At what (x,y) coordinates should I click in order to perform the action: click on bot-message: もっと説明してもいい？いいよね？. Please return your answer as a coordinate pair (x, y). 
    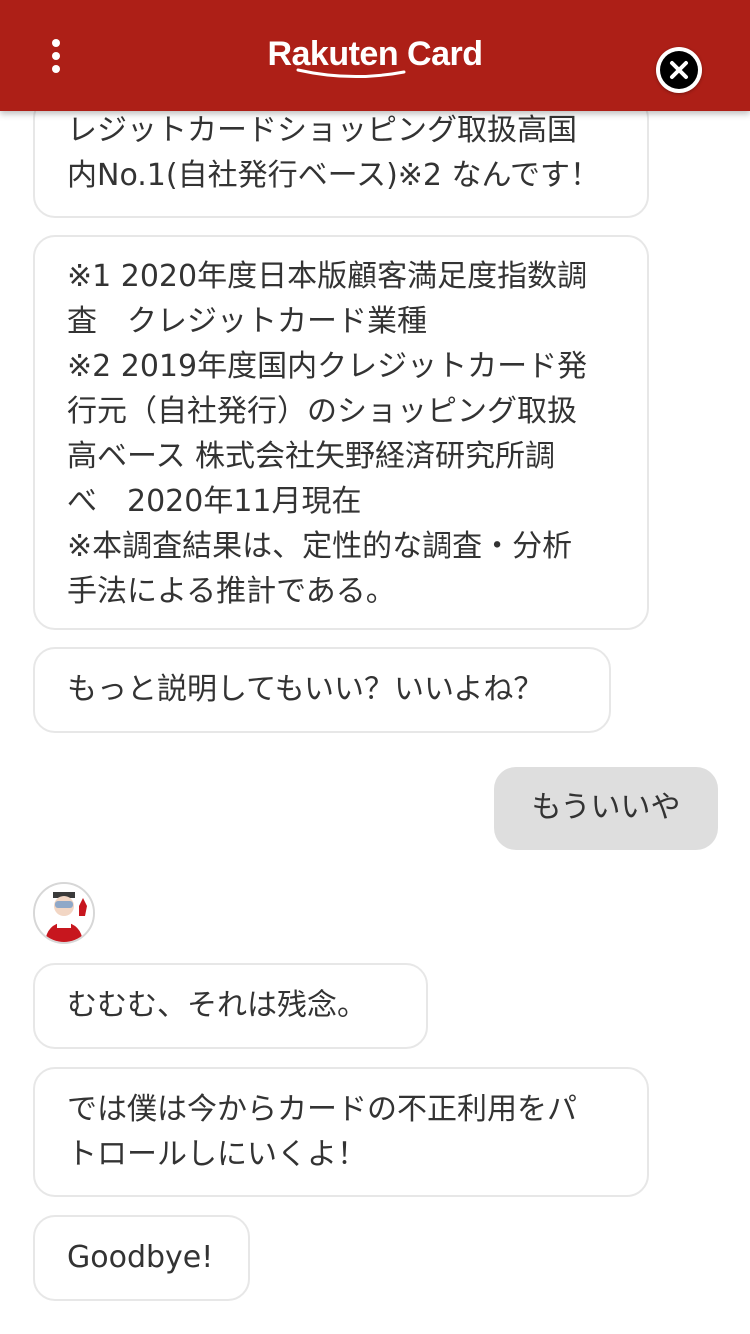
    Looking at the image, I should click on (322, 690).